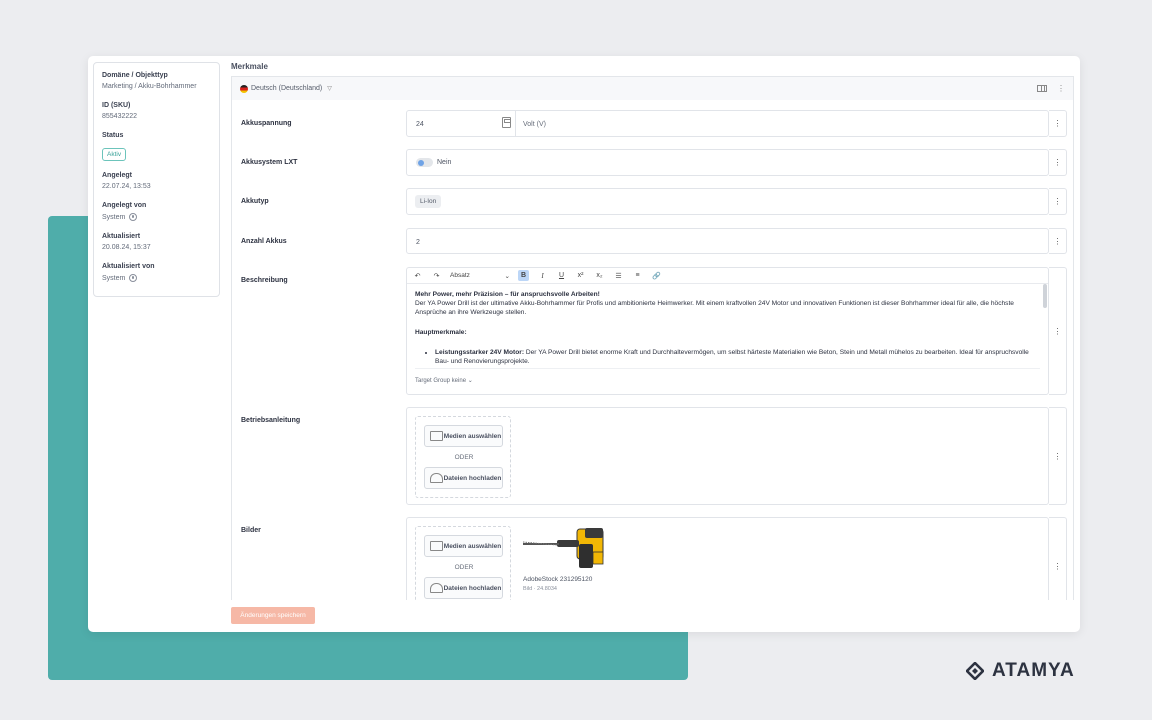  I want to click on calculator-icon, so click(506, 122).